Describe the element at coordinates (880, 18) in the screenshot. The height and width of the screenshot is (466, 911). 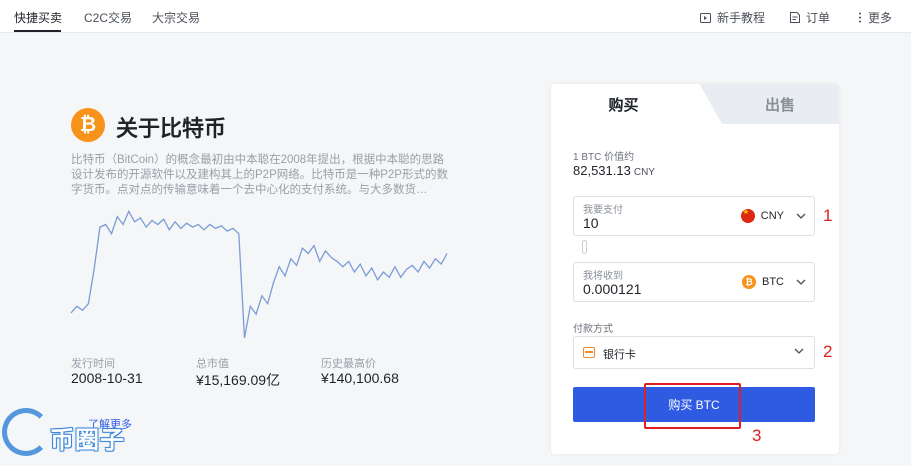
I see `more-label: 更多` at that location.